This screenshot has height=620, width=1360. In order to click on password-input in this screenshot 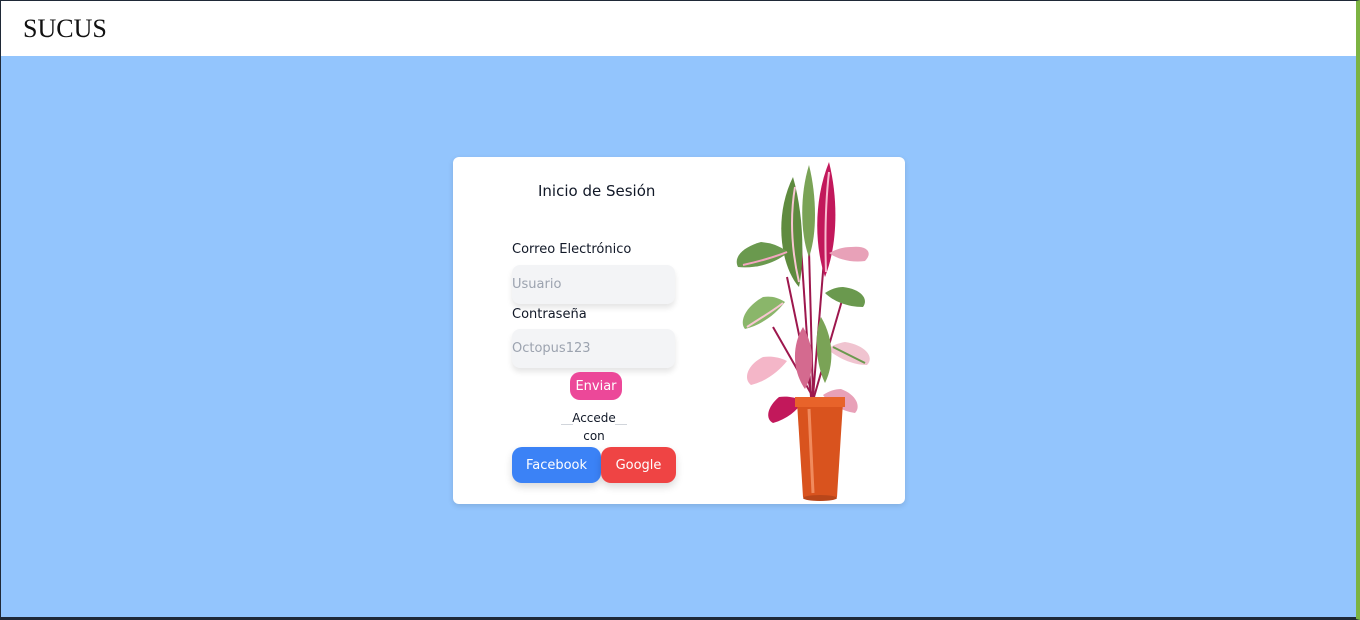, I will do `click(593, 348)`.